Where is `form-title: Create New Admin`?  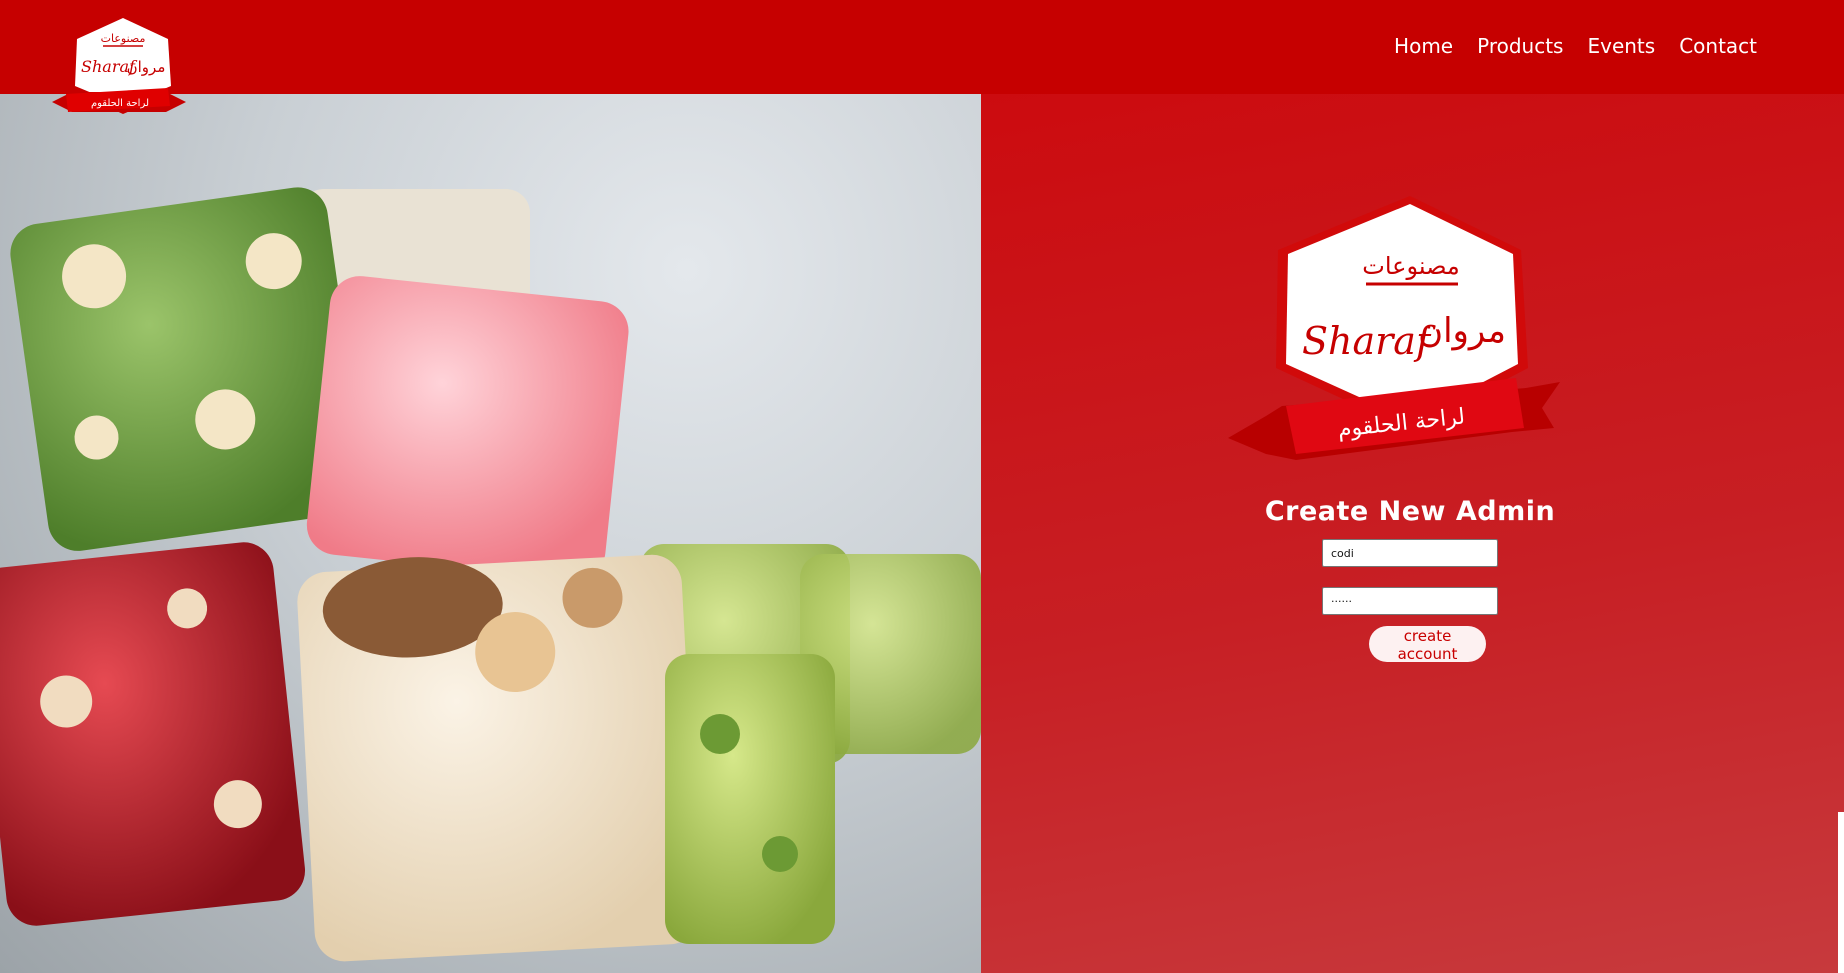 form-title: Create New Admin is located at coordinates (1410, 511).